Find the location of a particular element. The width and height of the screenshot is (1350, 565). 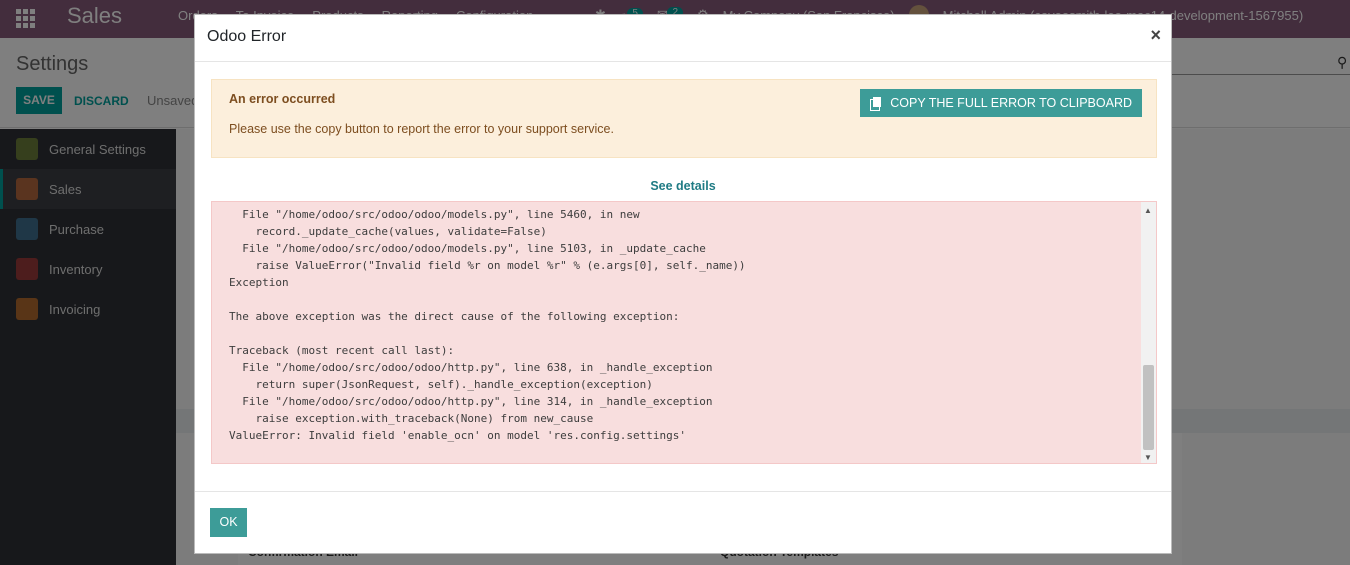

close-icon: × is located at coordinates (1155, 35).